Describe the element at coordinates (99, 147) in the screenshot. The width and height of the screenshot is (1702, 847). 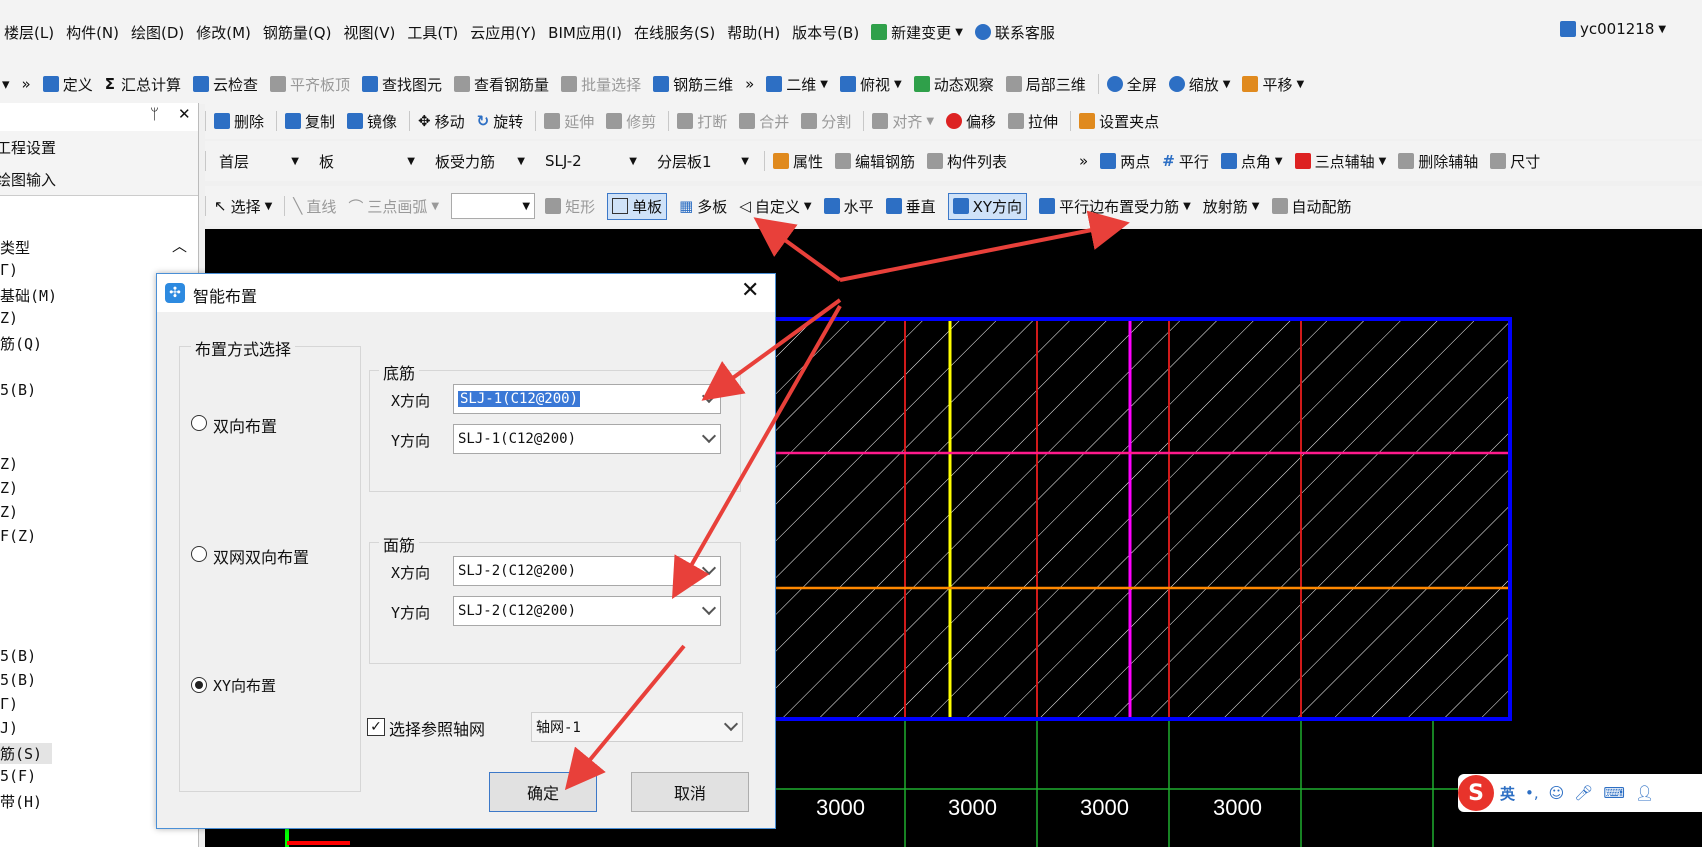
I see `project-settings-tab: 工程设置` at that location.